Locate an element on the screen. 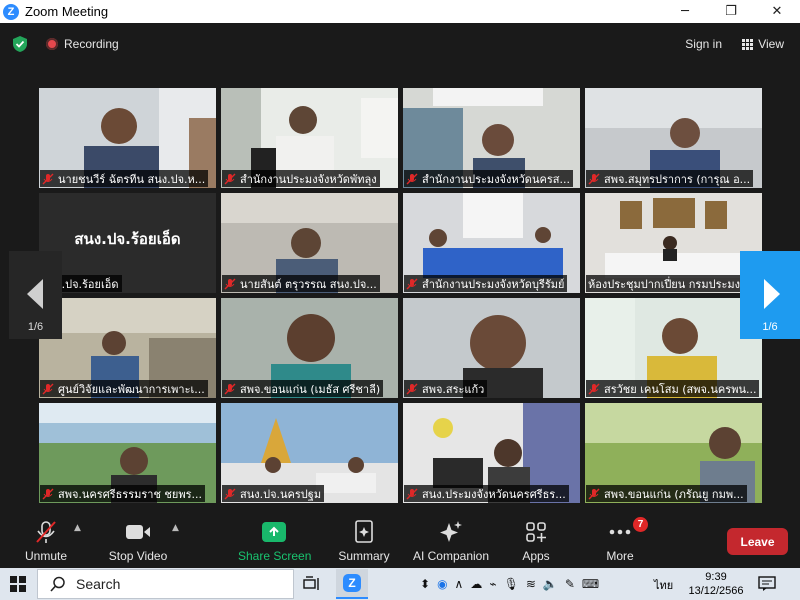  summary-button: Summary is located at coordinates (364, 541).